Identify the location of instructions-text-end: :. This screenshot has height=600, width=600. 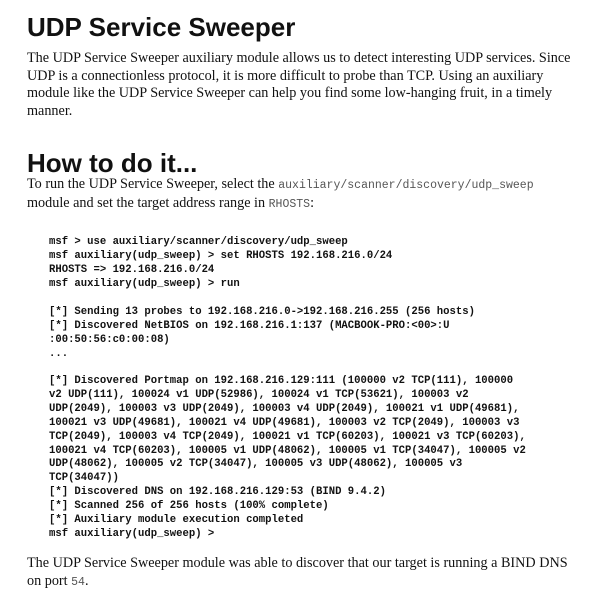
(312, 202).